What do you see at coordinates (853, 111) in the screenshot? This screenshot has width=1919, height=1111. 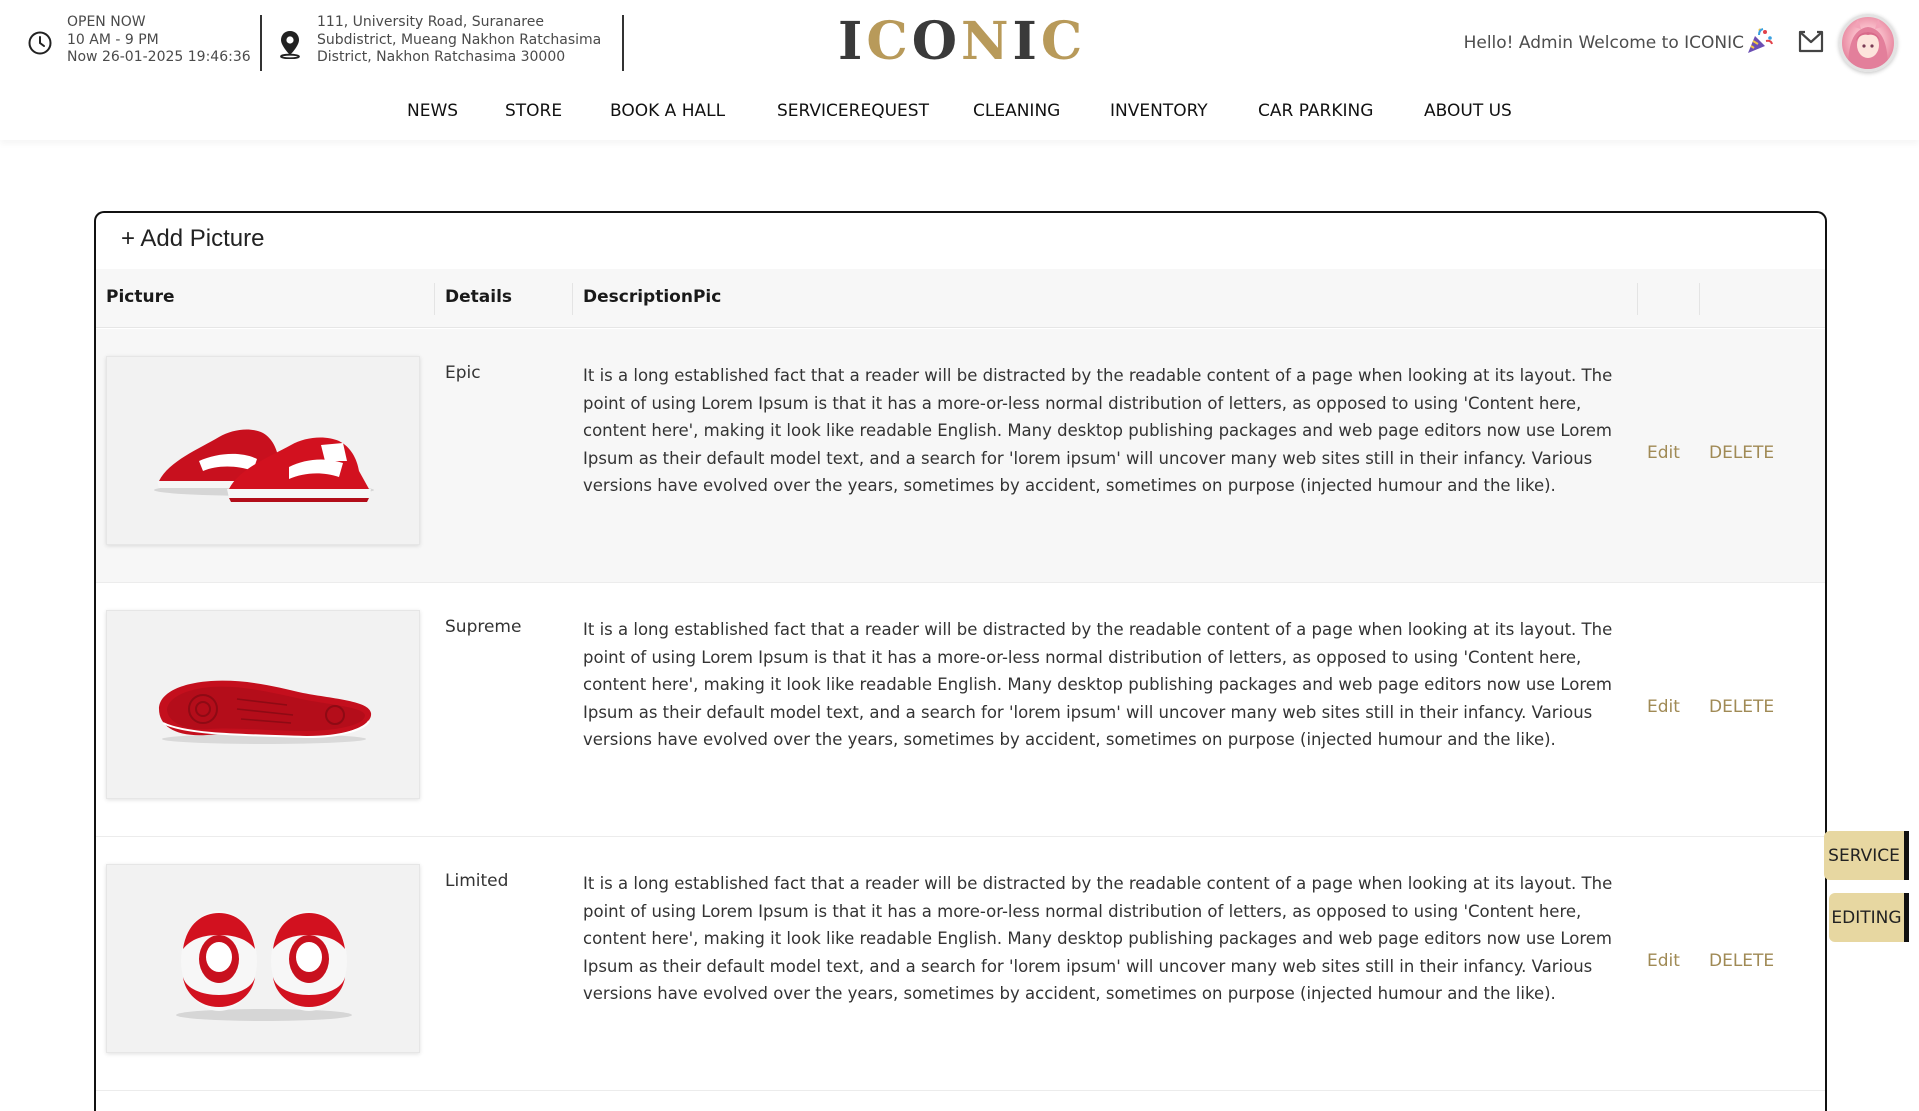 I see `nav-service-request: SERVICEREQUEST` at bounding box center [853, 111].